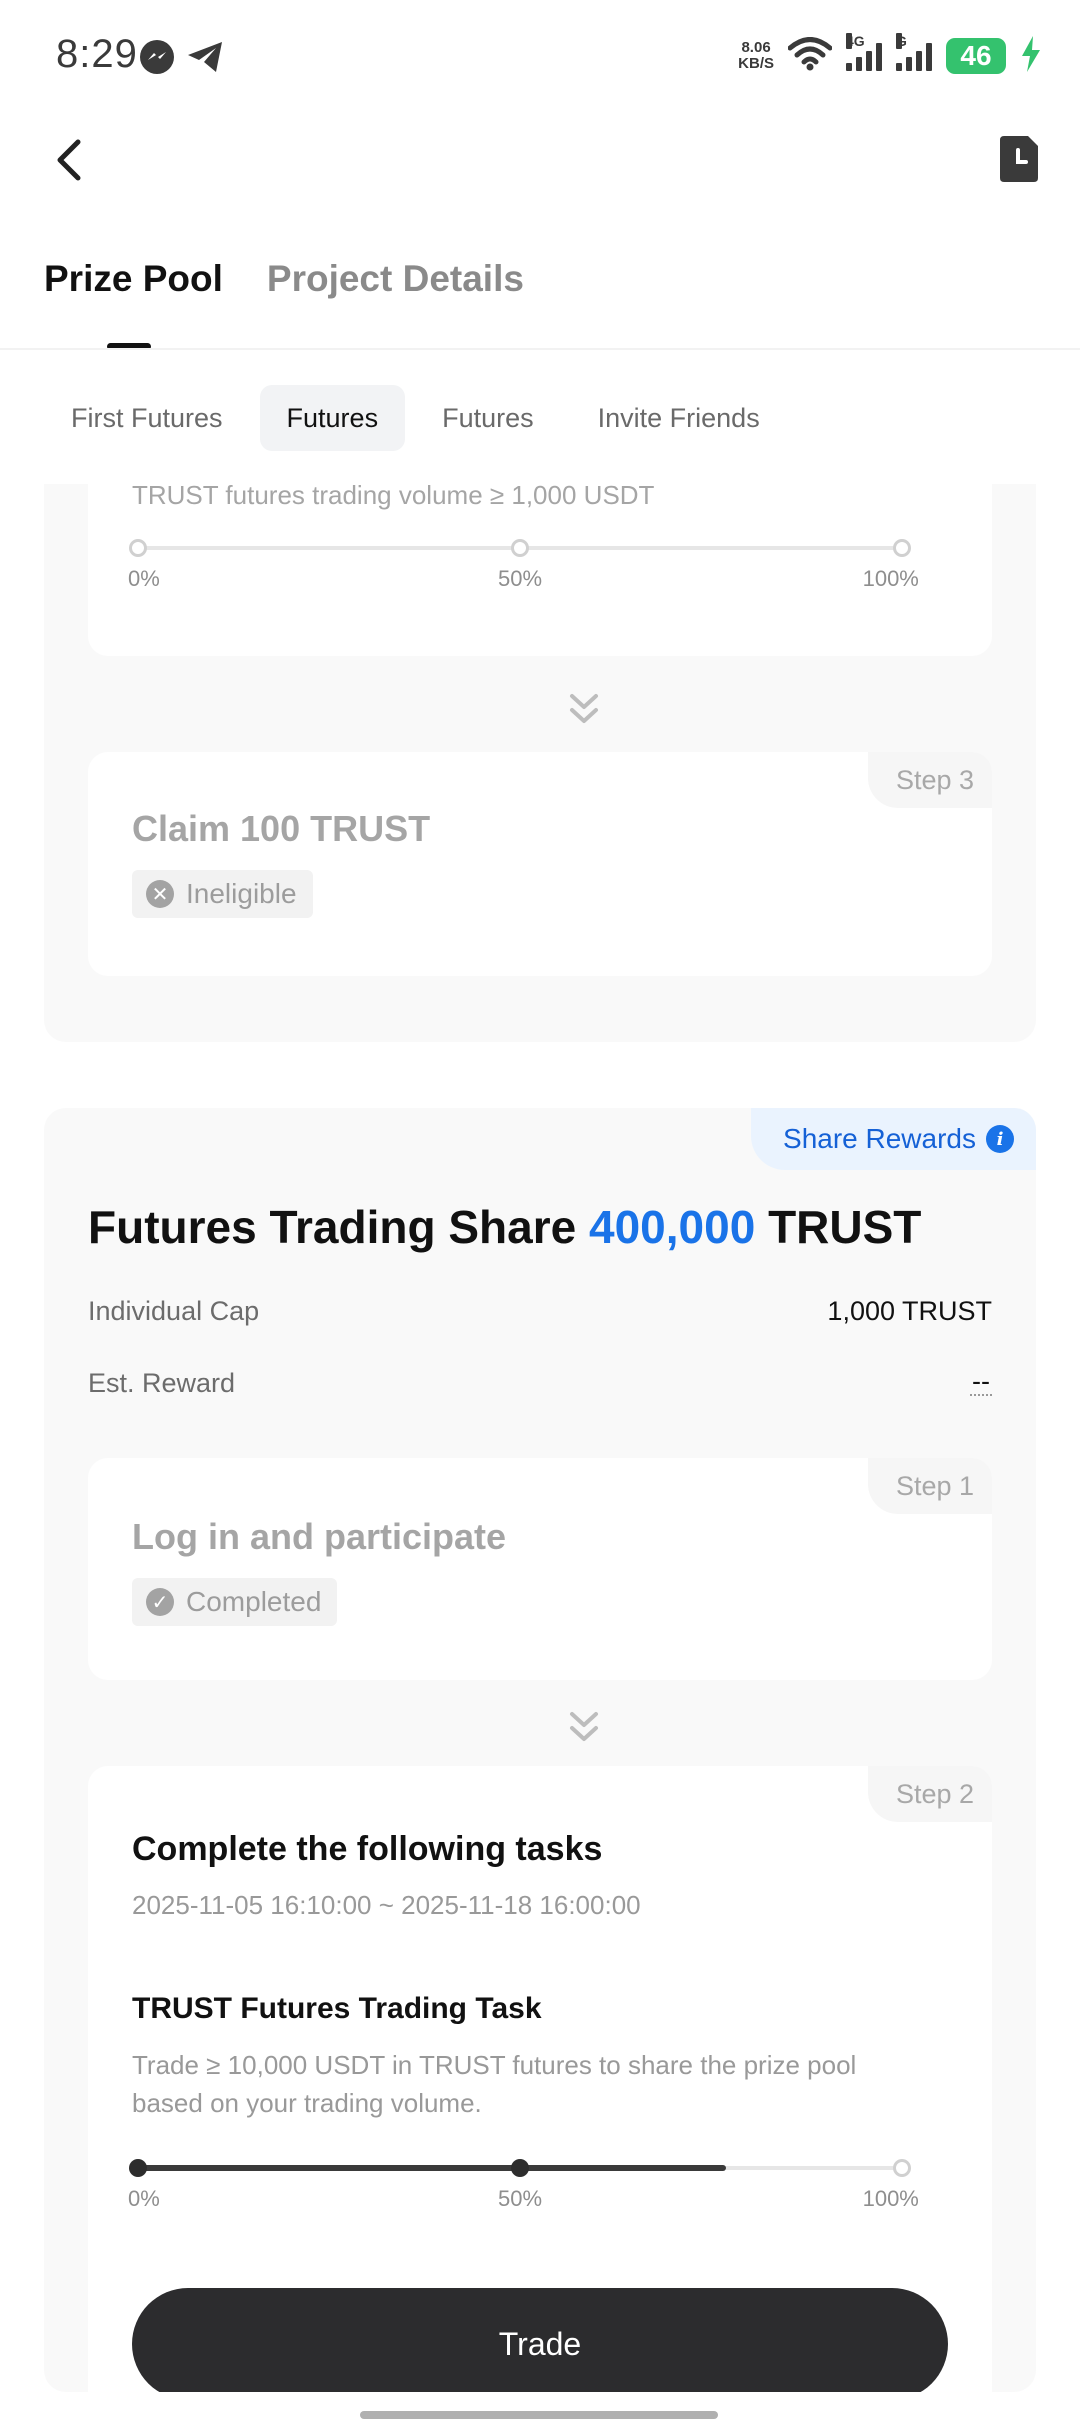 The image size is (1080, 2436). Describe the element at coordinates (909, 1311) in the screenshot. I see `individual-cap-value: 1,000 TRUST` at that location.